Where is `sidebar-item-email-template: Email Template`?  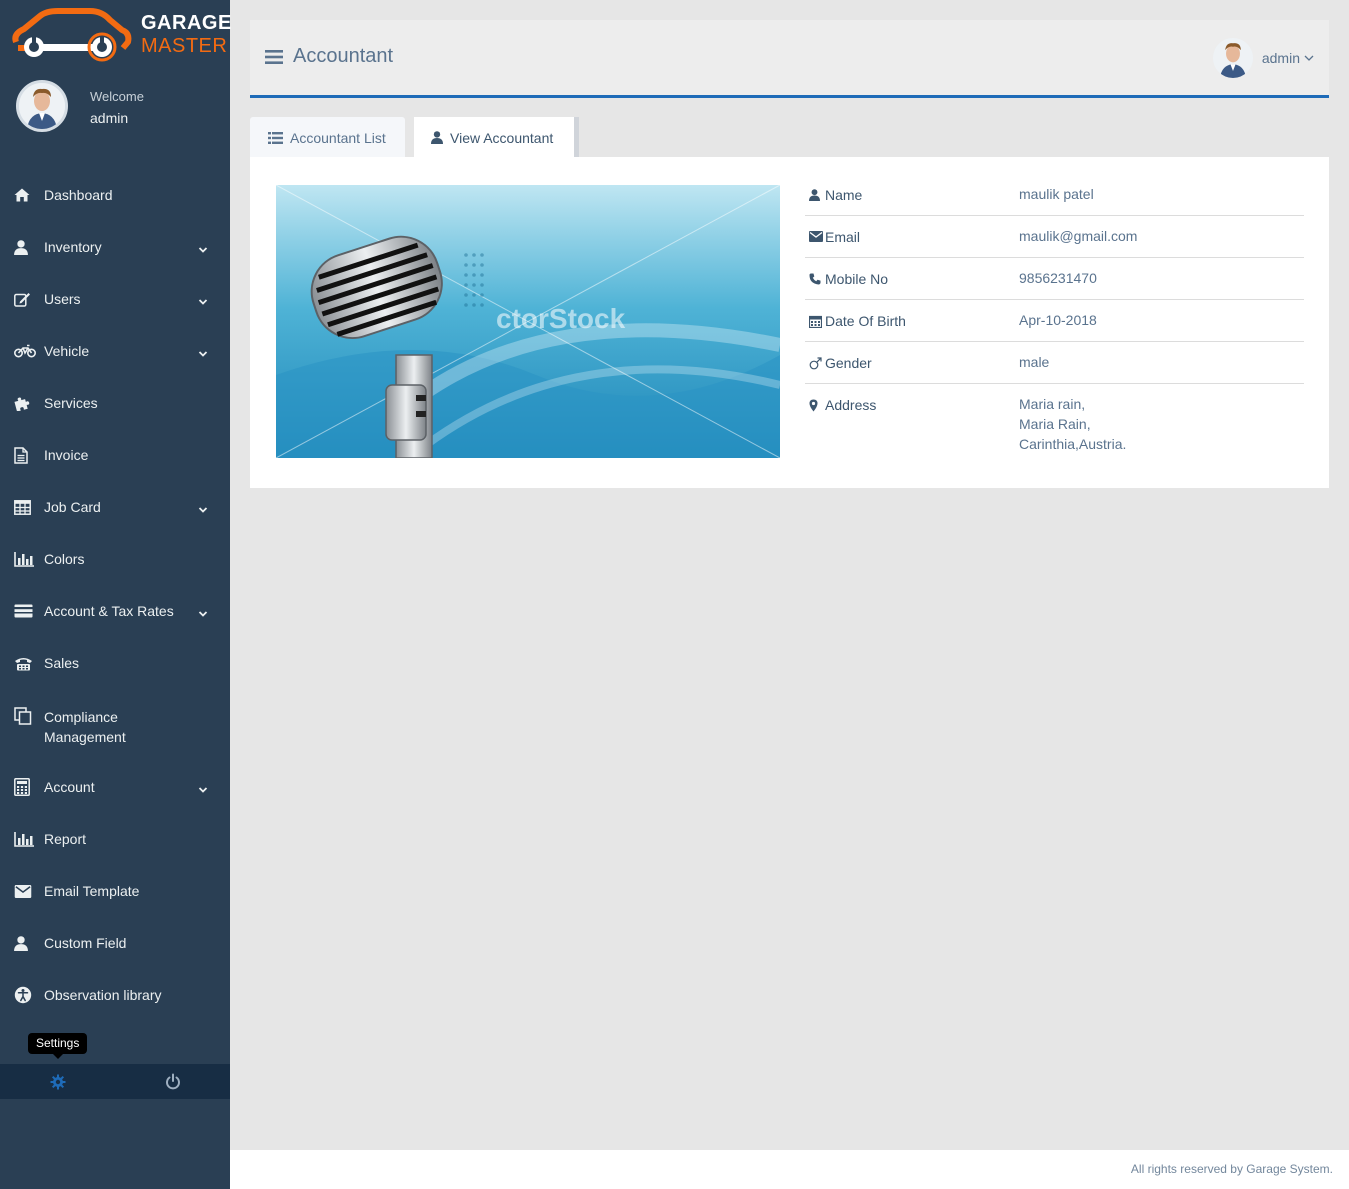
sidebar-item-email-template: Email Template is located at coordinates (115, 891).